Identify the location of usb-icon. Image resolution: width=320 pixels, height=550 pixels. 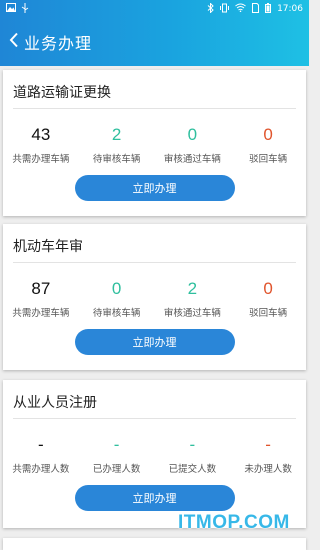
(25, 9).